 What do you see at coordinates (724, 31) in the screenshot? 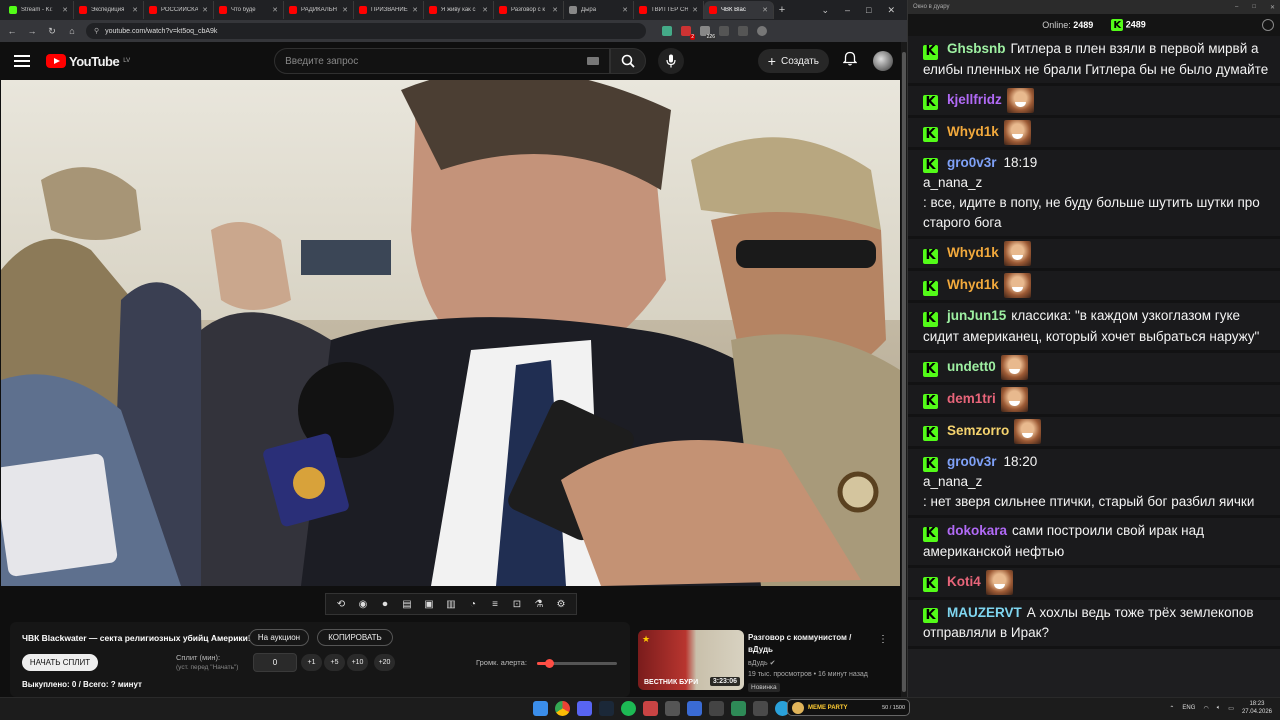
I see `puzzle-icon` at bounding box center [724, 31].